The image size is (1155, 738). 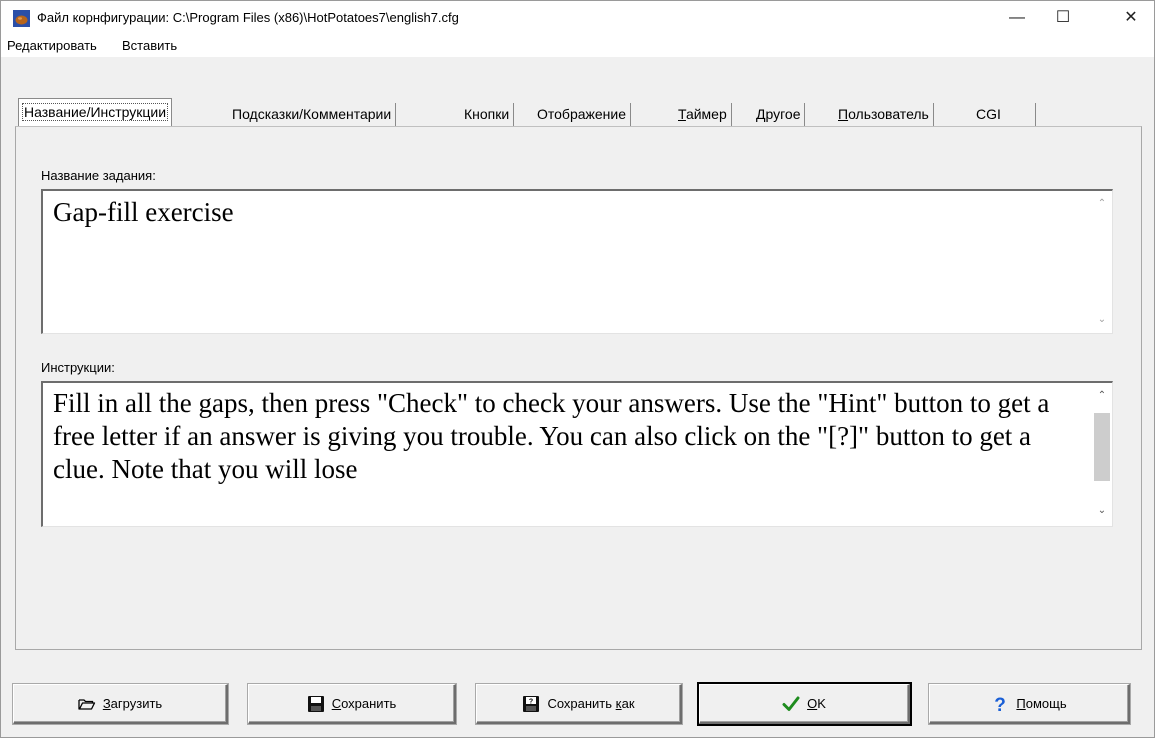 What do you see at coordinates (86, 704) in the screenshot?
I see `folder-open-icon` at bounding box center [86, 704].